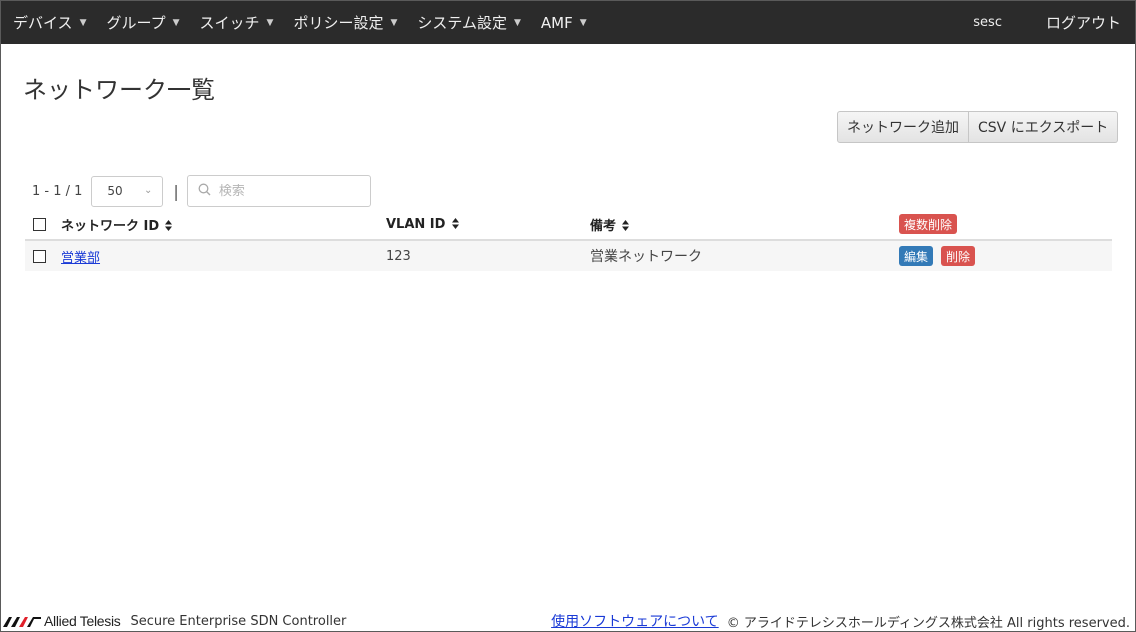 The width and height of the screenshot is (1136, 632). Describe the element at coordinates (462, 23) in the screenshot. I see `nav-item-label: システム設定` at that location.